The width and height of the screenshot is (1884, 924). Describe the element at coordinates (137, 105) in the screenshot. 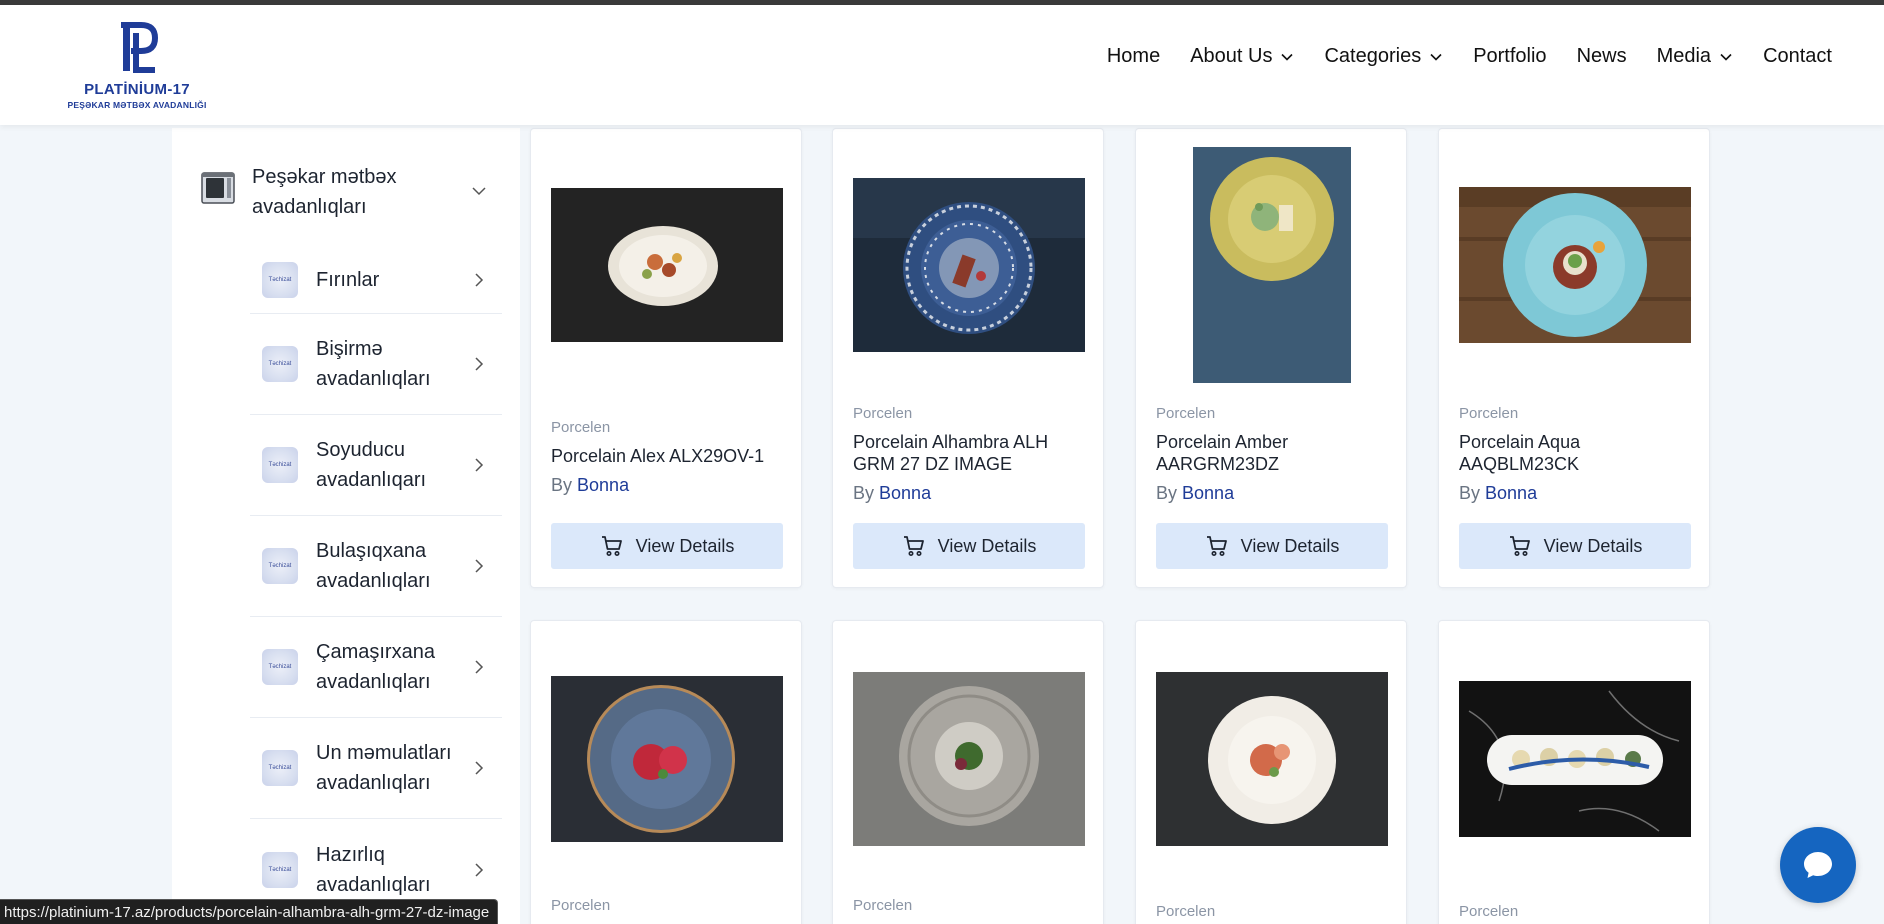

I see `logo-subtitle: PEŞƏKAR MƏTBƏX AVADANLIĞI` at that location.